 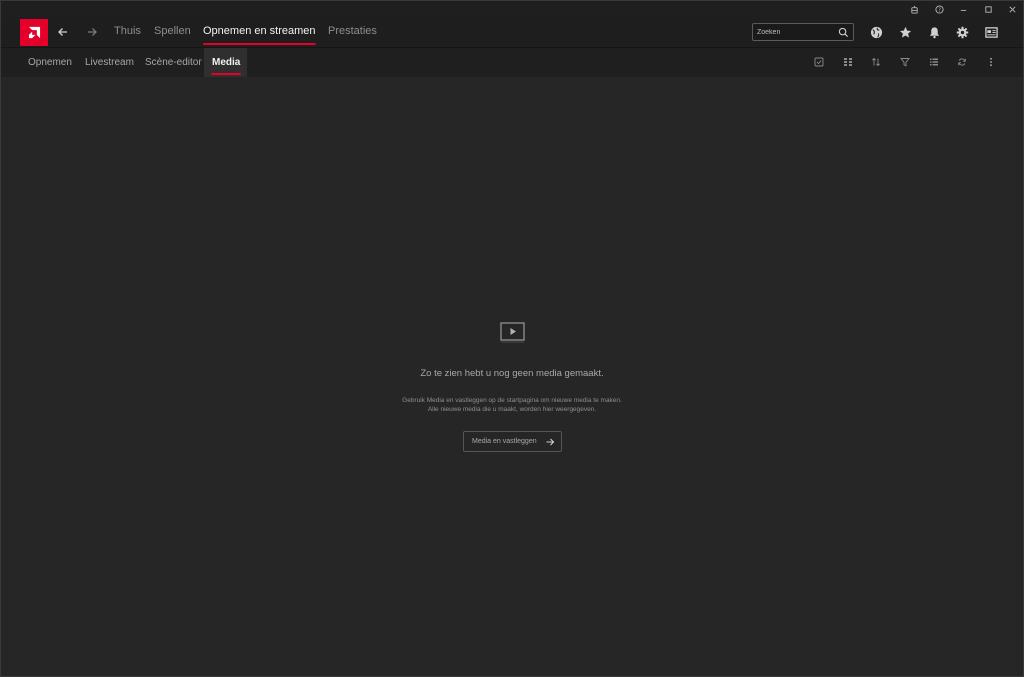 I want to click on filter-icon, so click(x=905, y=62).